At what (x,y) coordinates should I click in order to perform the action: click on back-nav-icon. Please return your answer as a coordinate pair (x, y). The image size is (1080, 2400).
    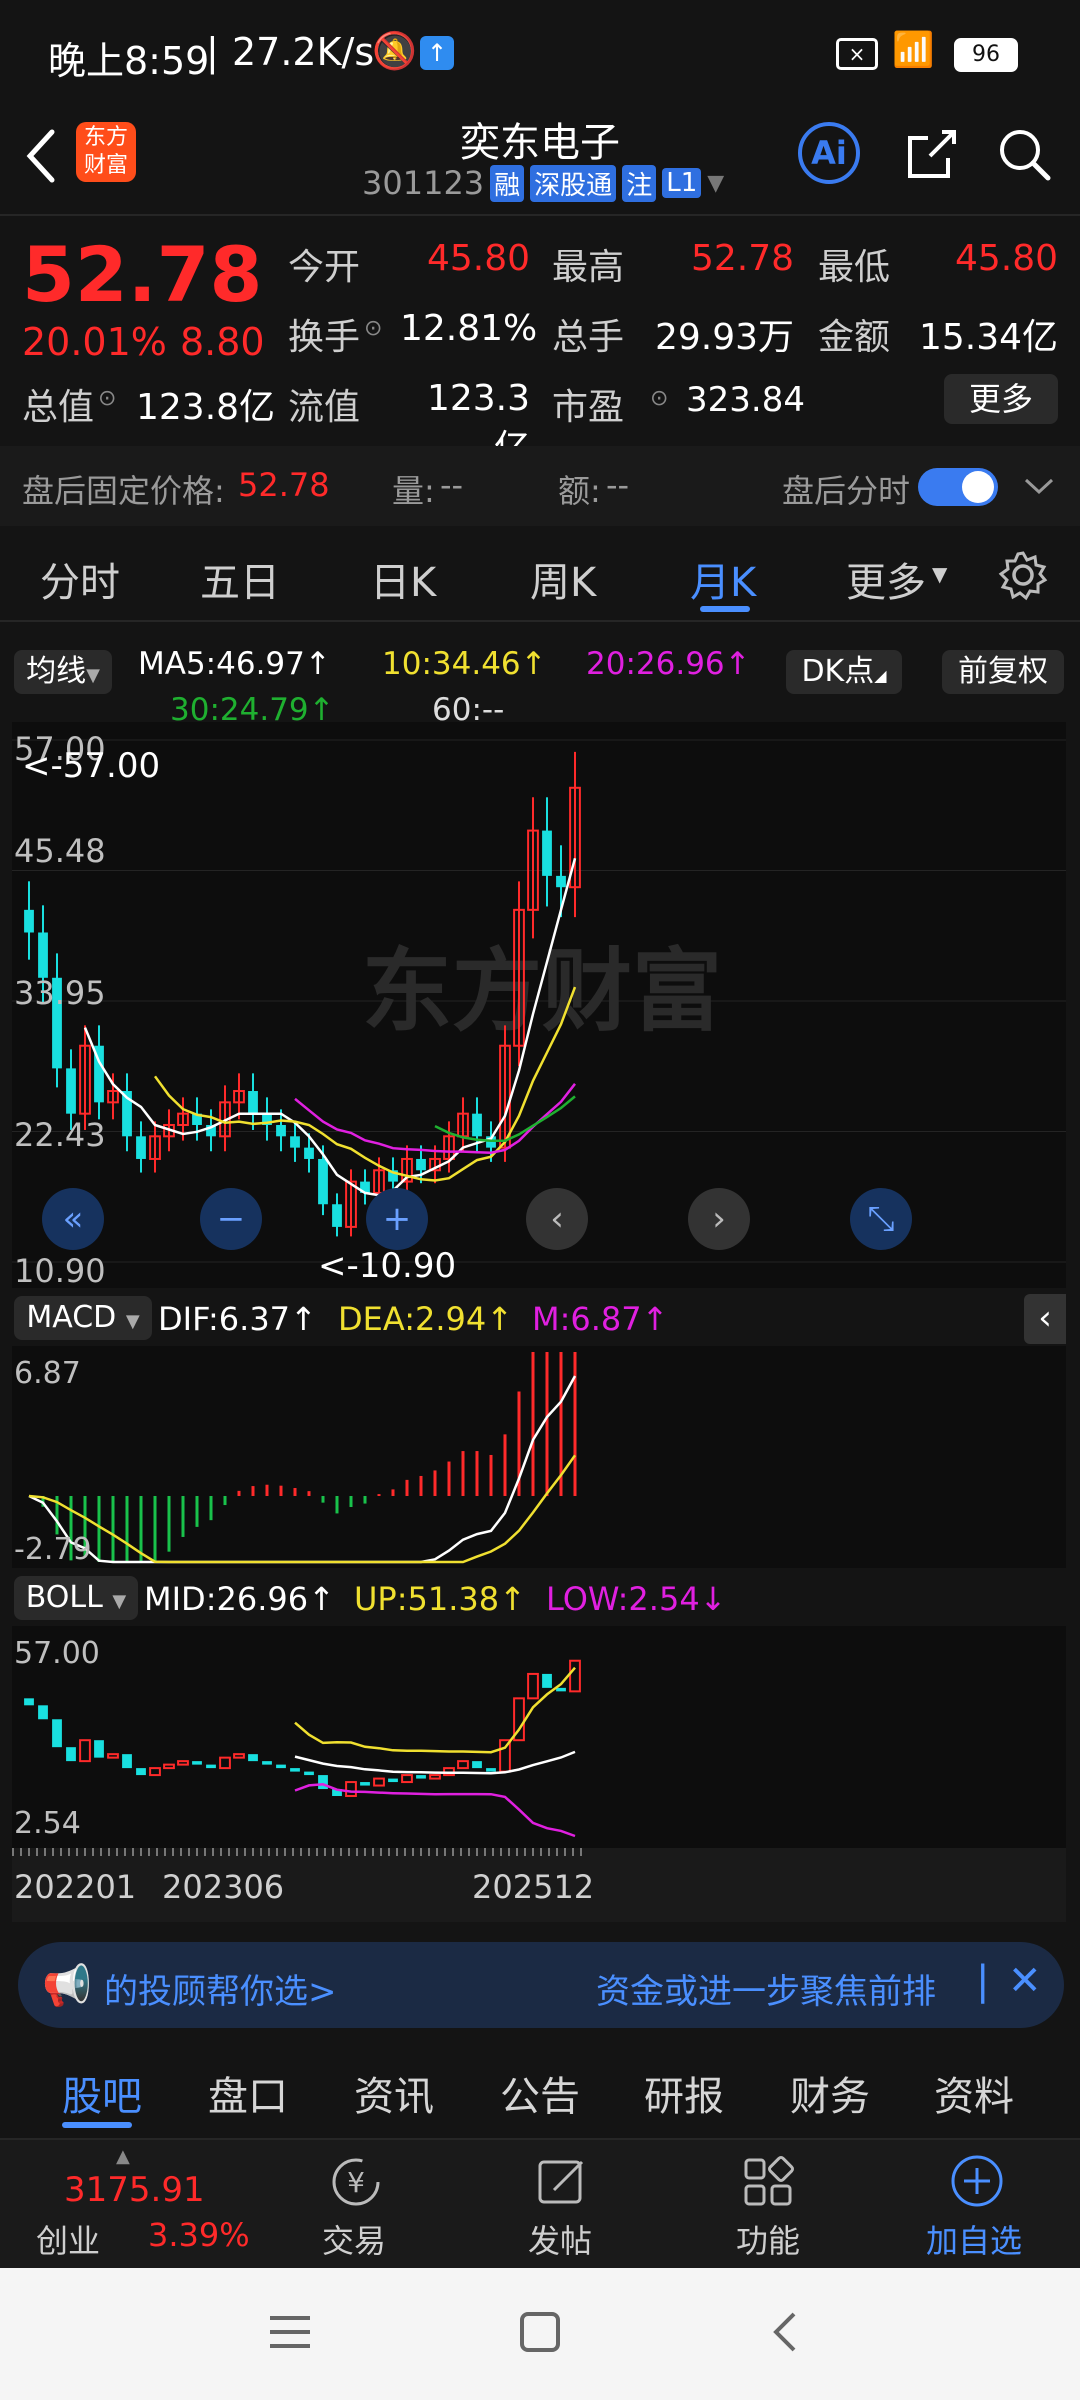
    Looking at the image, I should click on (785, 2332).